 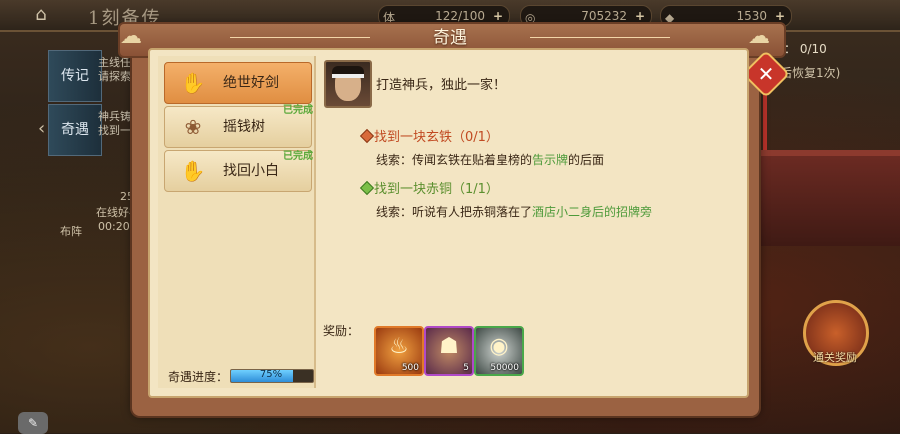 What do you see at coordinates (193, 127) in the screenshot?
I see `tree-icon: ❀` at bounding box center [193, 127].